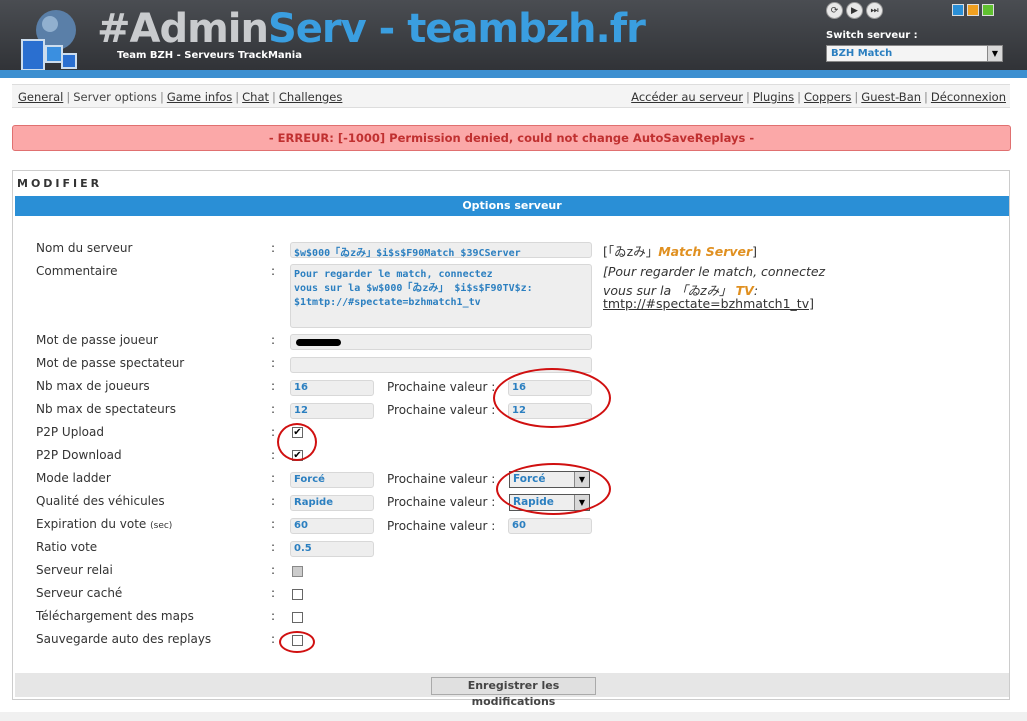 The width and height of the screenshot is (1027, 721). What do you see at coordinates (70, 432) in the screenshot?
I see `p2p-upload-label: P2P Upload` at bounding box center [70, 432].